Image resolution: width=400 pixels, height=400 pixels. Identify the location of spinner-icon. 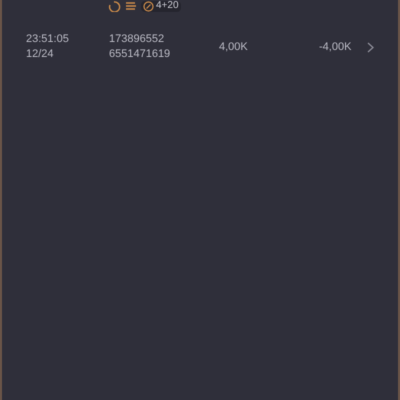
(114, 6).